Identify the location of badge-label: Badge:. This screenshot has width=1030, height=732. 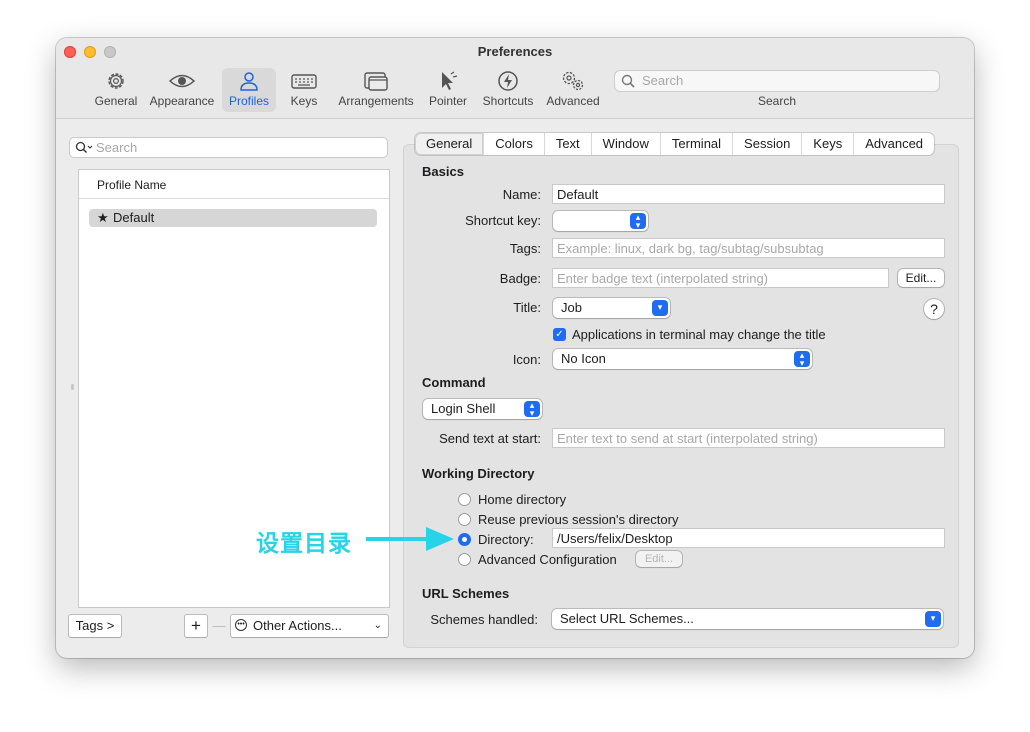
(520, 278).